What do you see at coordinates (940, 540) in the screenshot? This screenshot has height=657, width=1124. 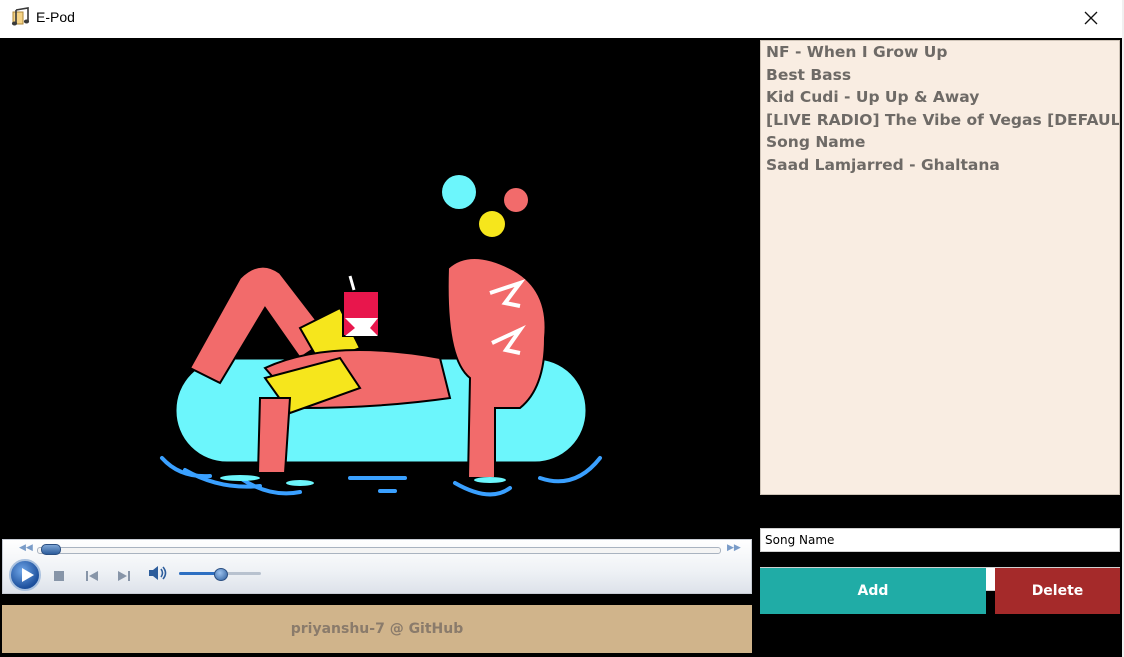 I see `song-name-input` at bounding box center [940, 540].